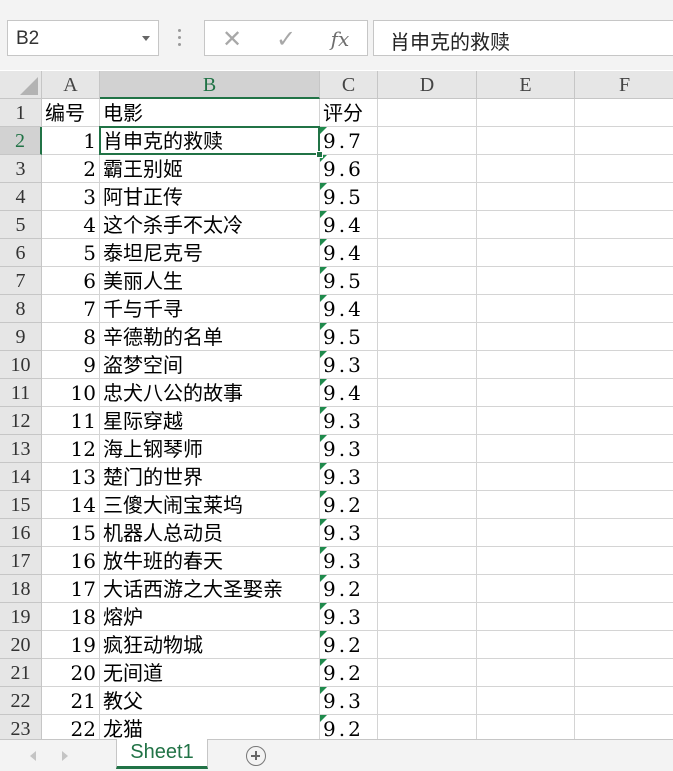  What do you see at coordinates (71, 421) in the screenshot?
I see `cell-id: 11` at bounding box center [71, 421].